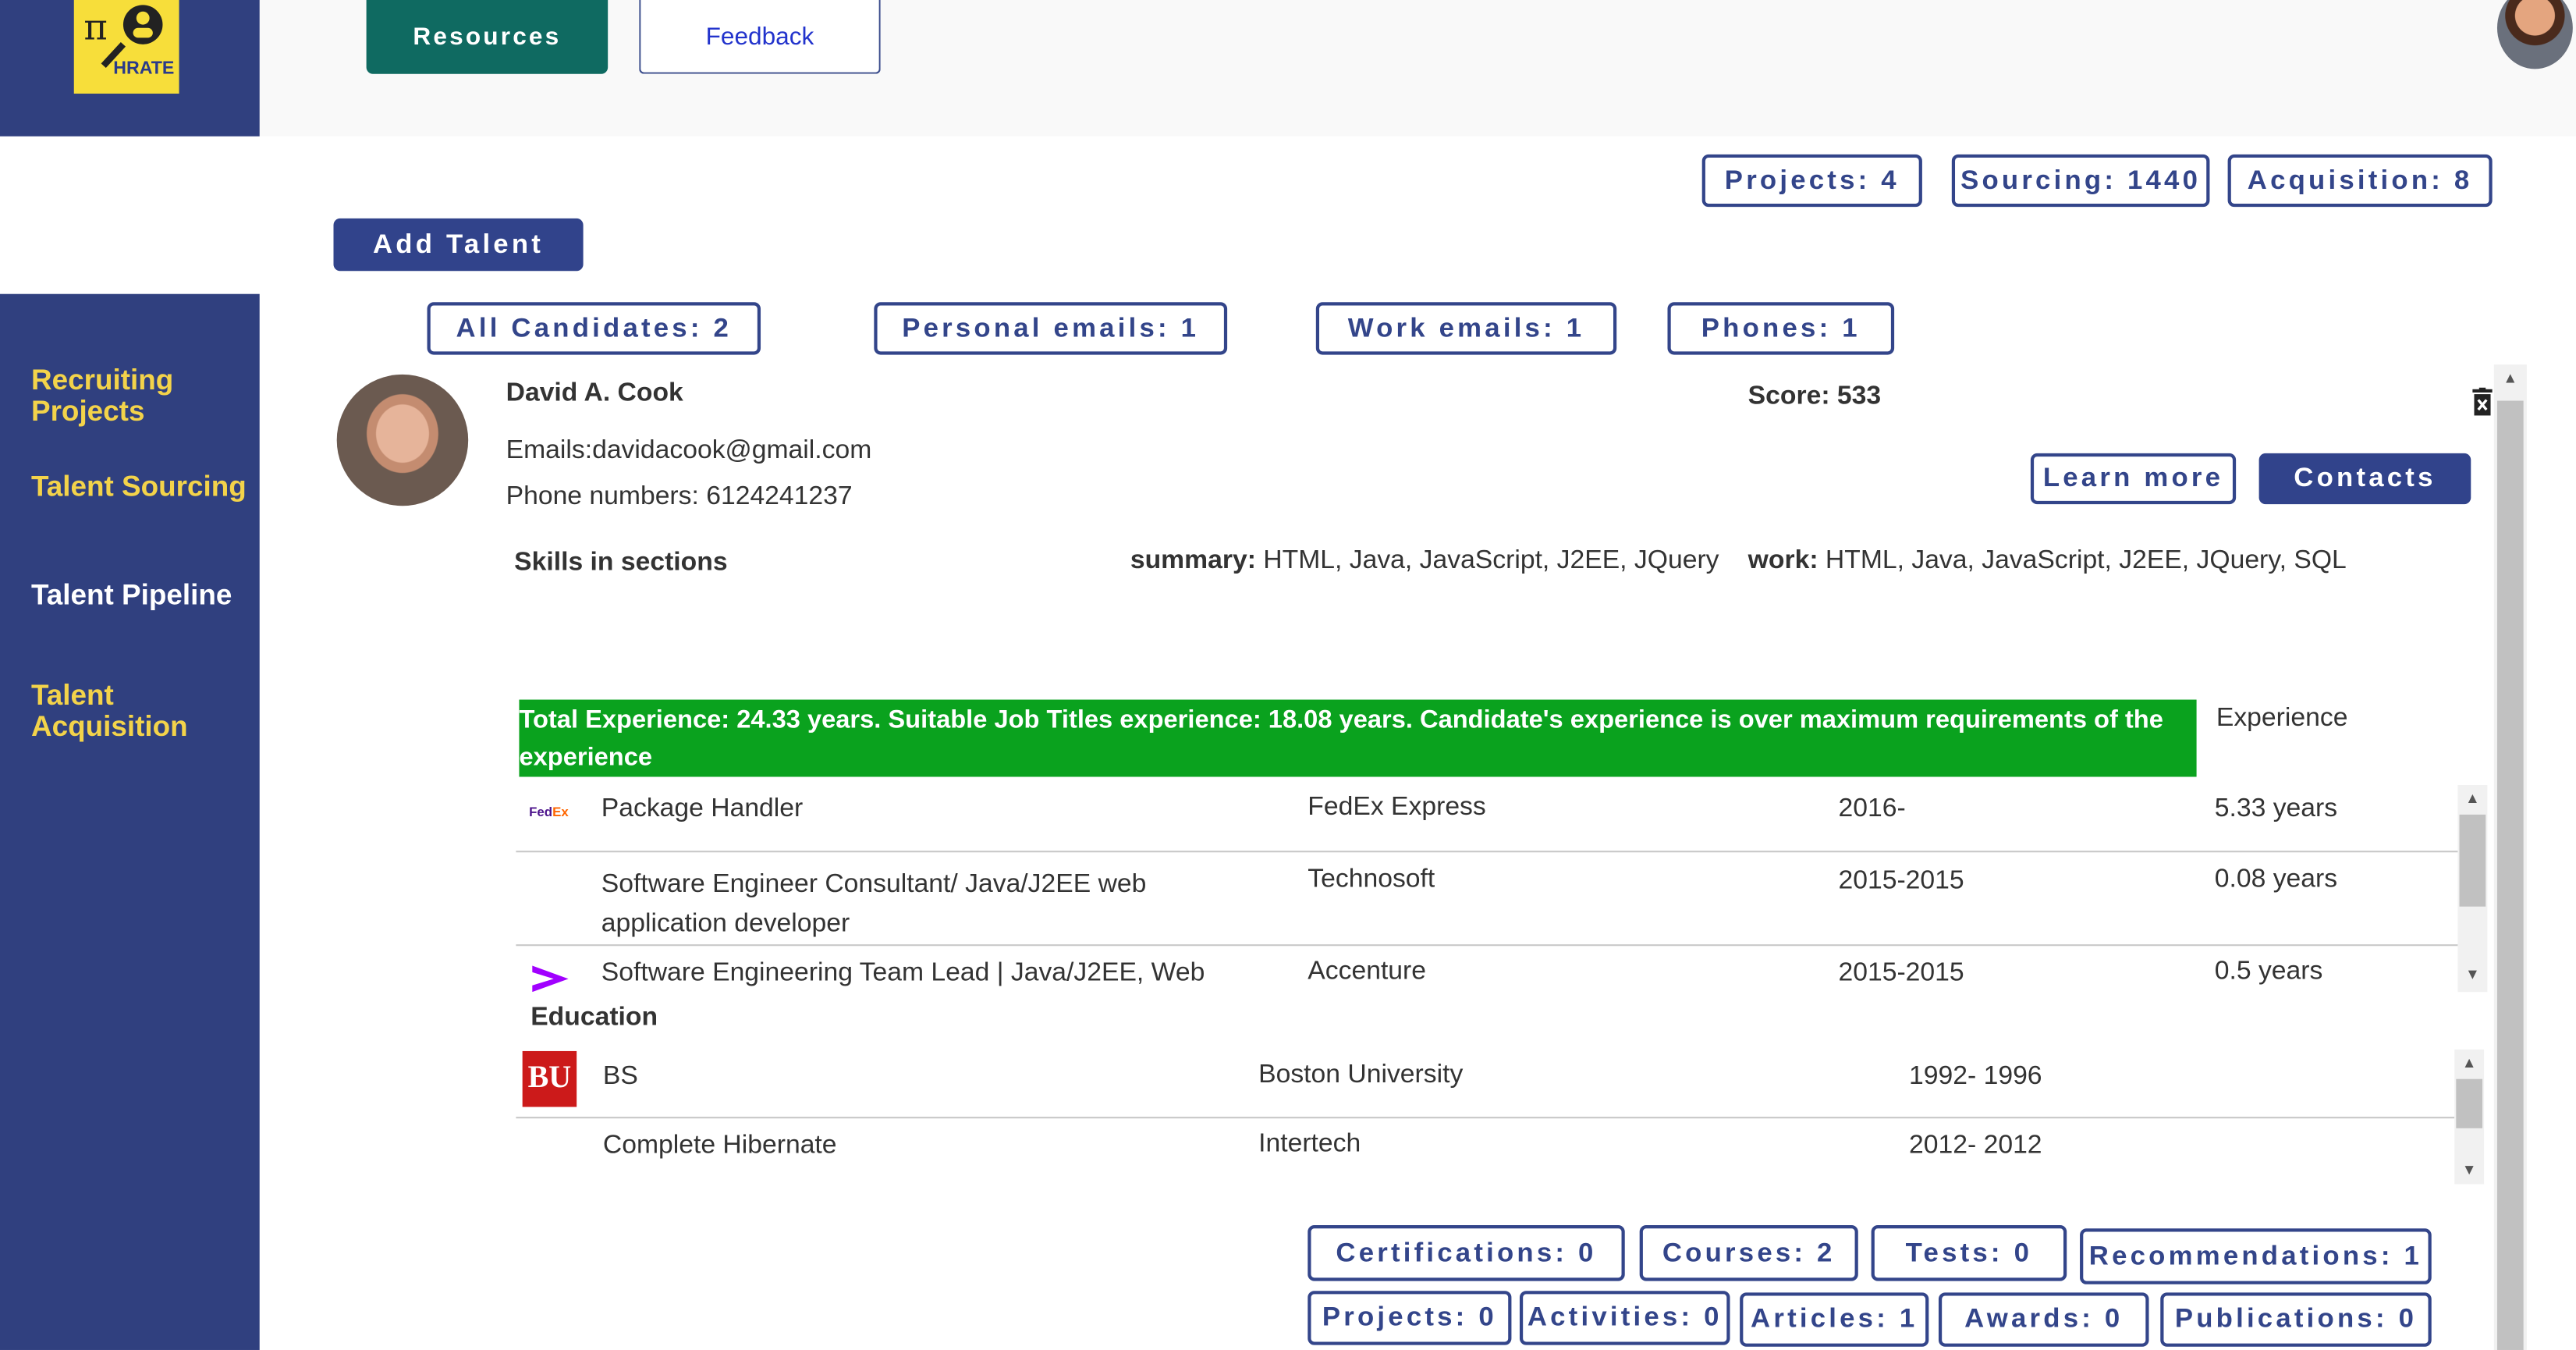 This screenshot has height=1350, width=2576. What do you see at coordinates (2282, 718) in the screenshot?
I see `experience-header: Experience` at bounding box center [2282, 718].